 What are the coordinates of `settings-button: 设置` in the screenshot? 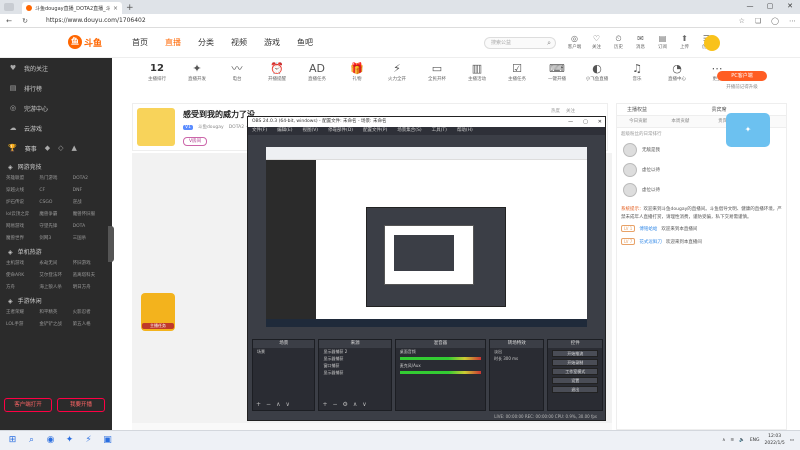 It's located at (575, 380).